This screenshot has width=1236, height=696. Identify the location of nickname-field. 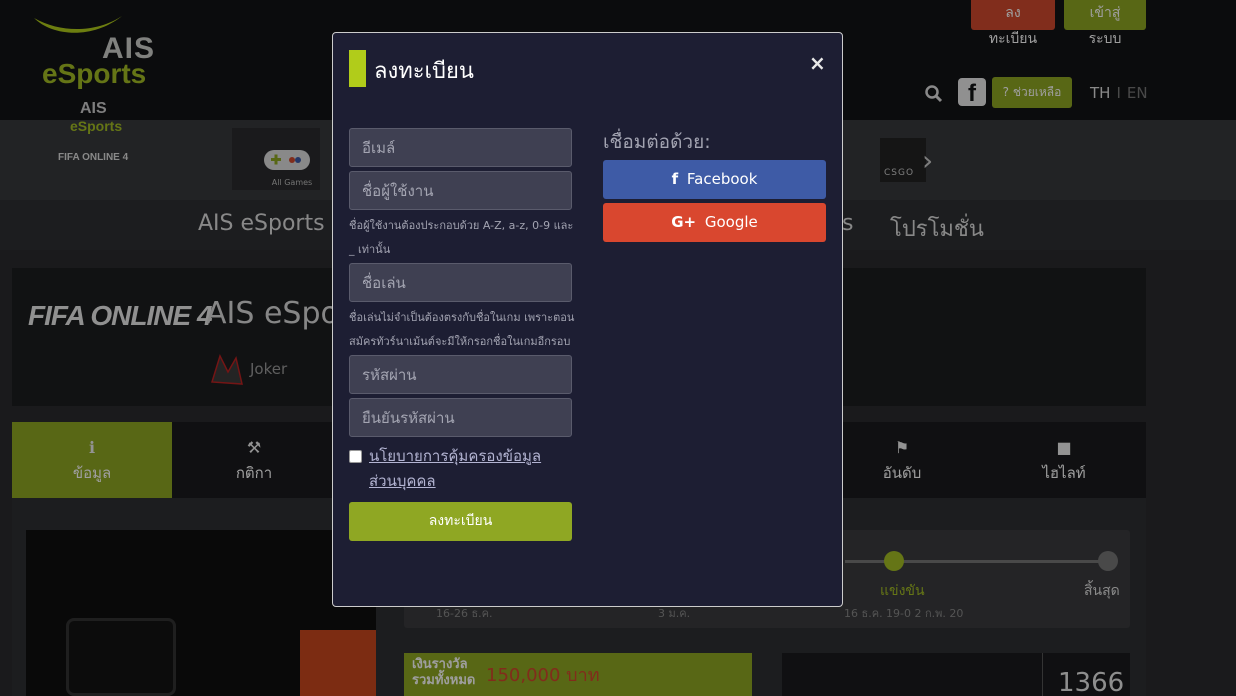
(460, 282).